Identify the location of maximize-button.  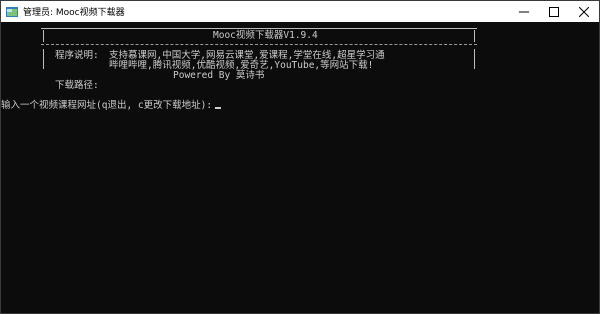
(554, 11).